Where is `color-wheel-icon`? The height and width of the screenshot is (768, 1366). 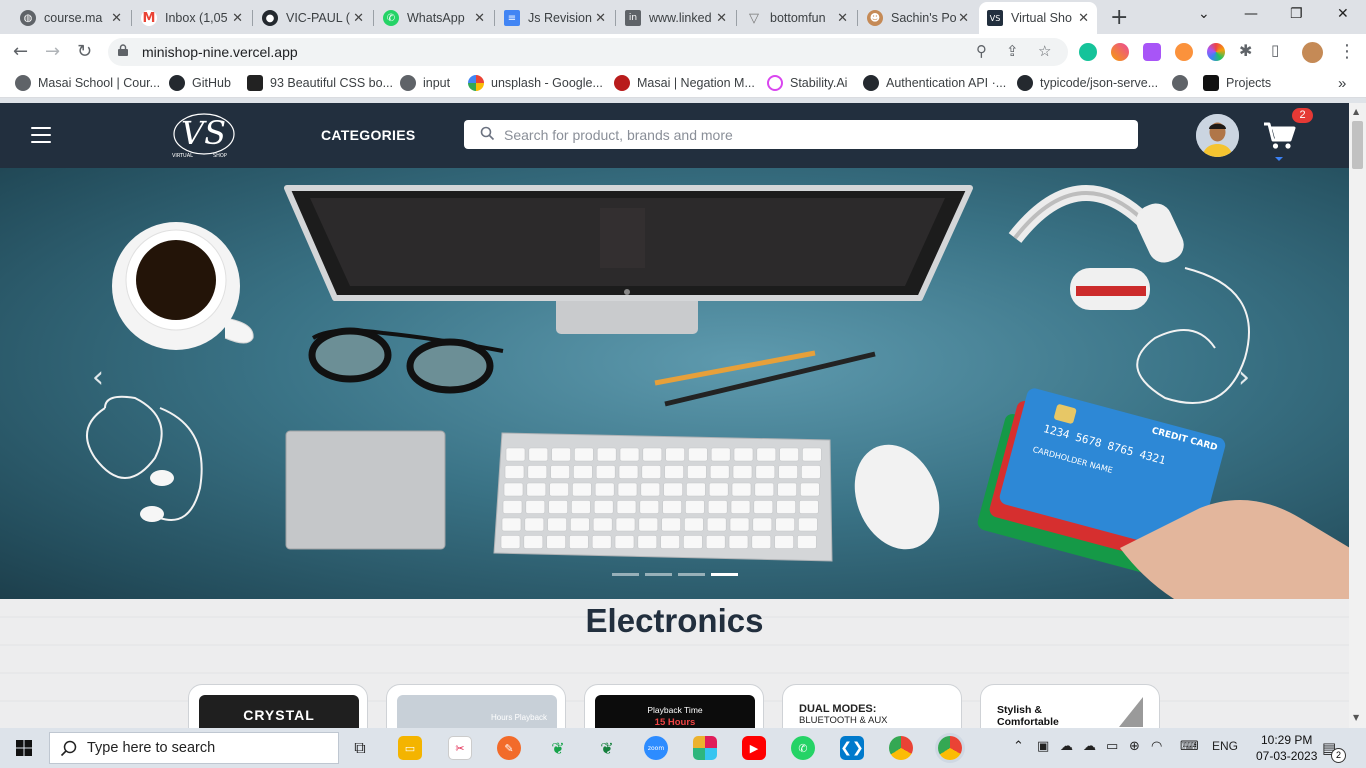 color-wheel-icon is located at coordinates (1216, 52).